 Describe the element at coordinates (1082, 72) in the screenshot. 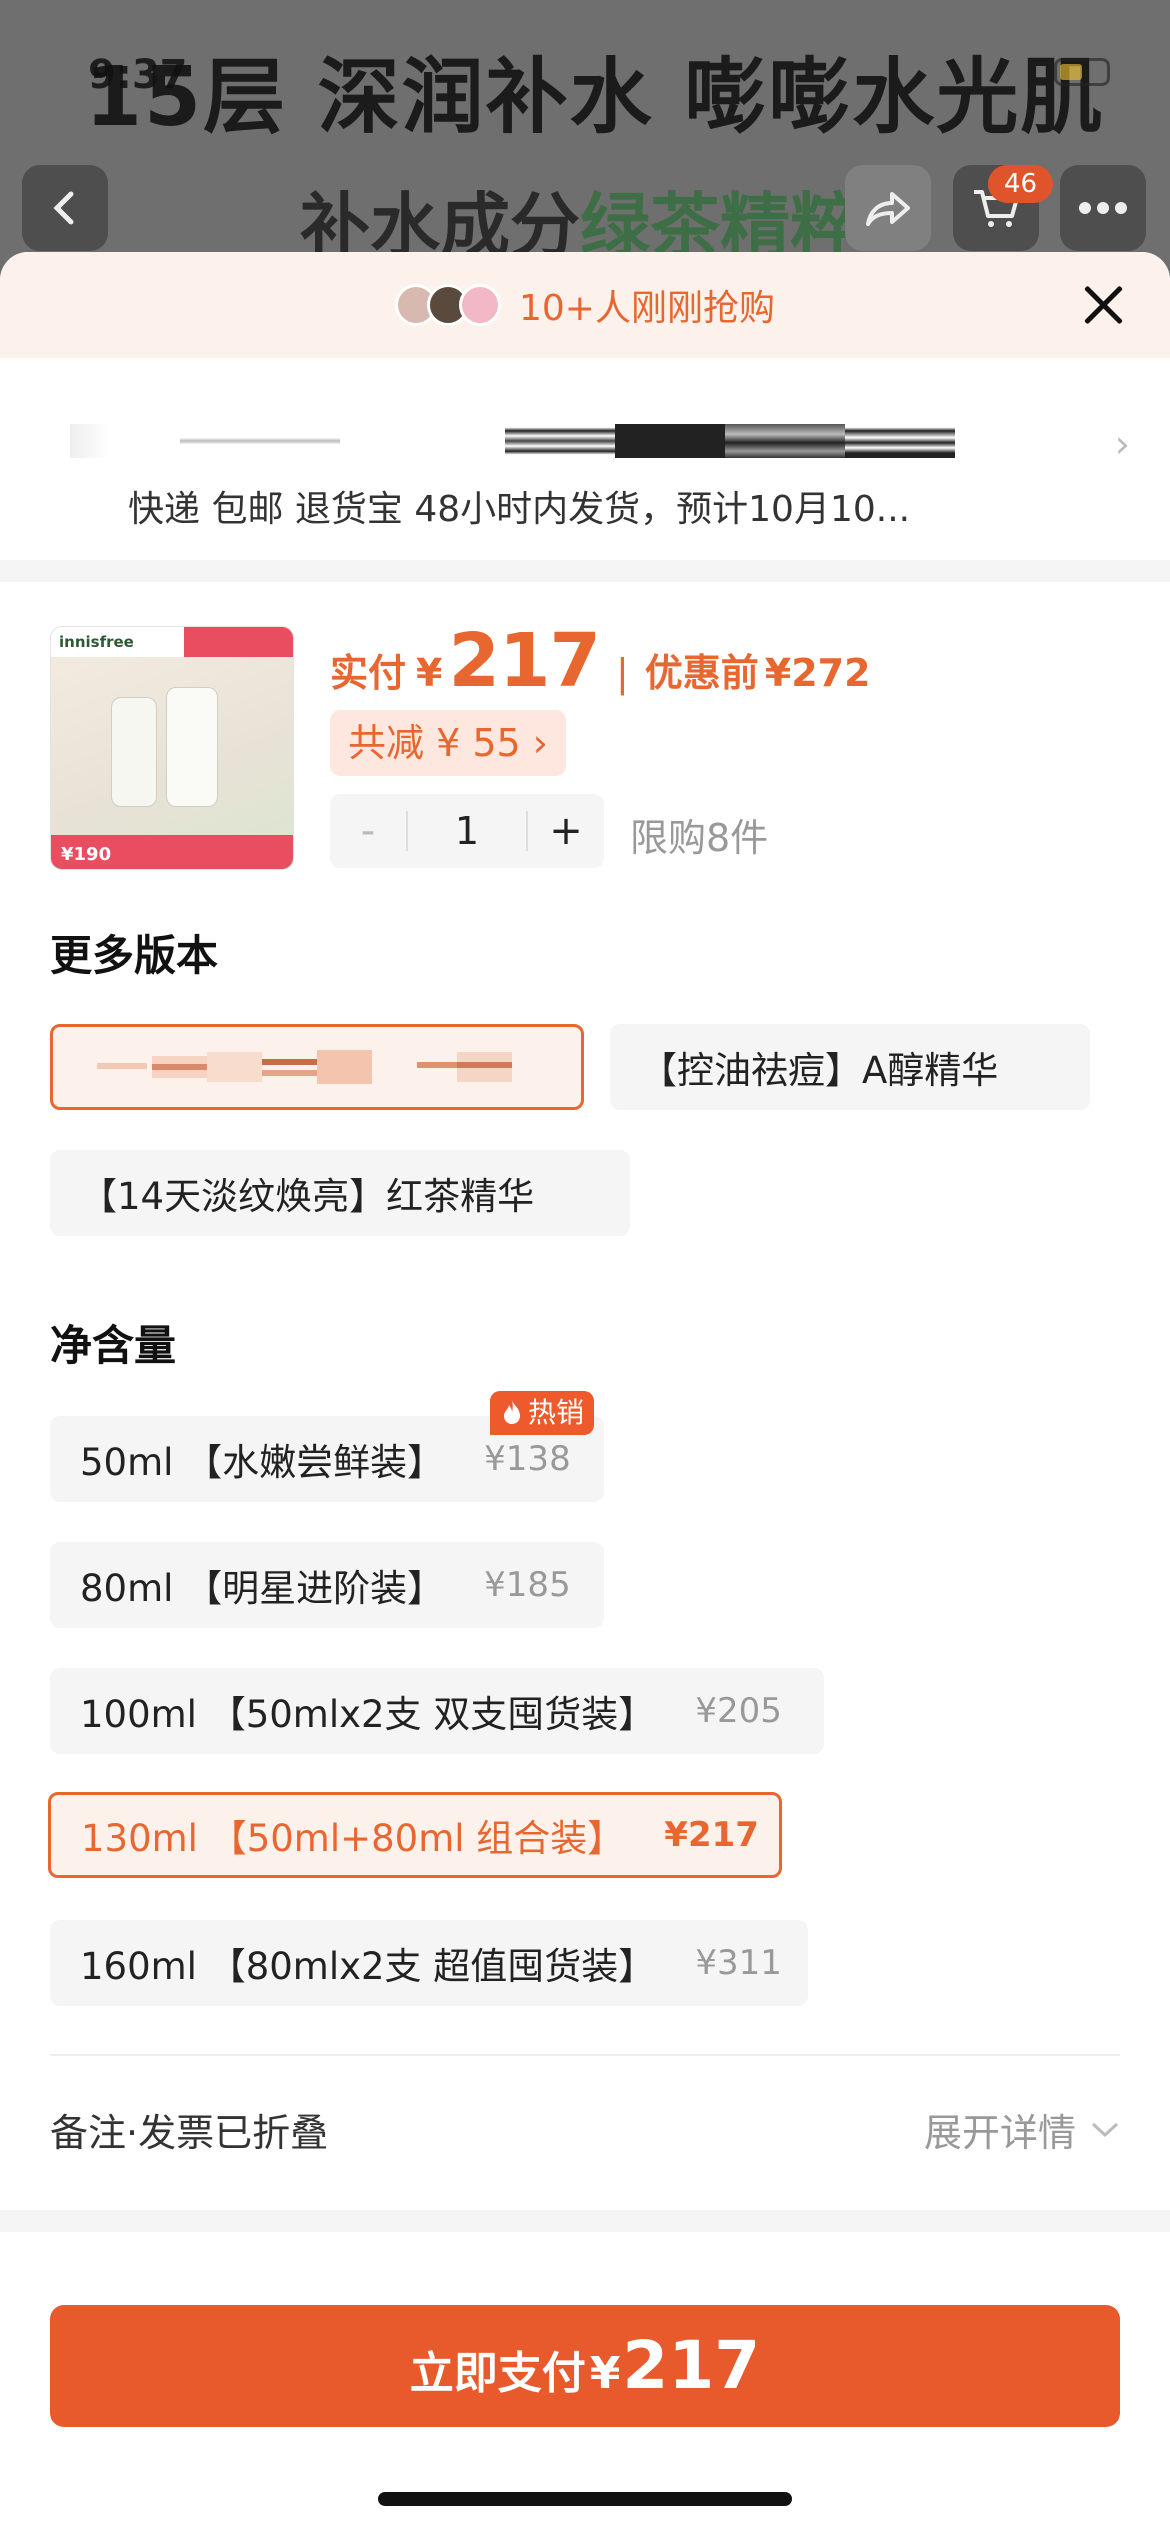

I see `battery-icon` at that location.